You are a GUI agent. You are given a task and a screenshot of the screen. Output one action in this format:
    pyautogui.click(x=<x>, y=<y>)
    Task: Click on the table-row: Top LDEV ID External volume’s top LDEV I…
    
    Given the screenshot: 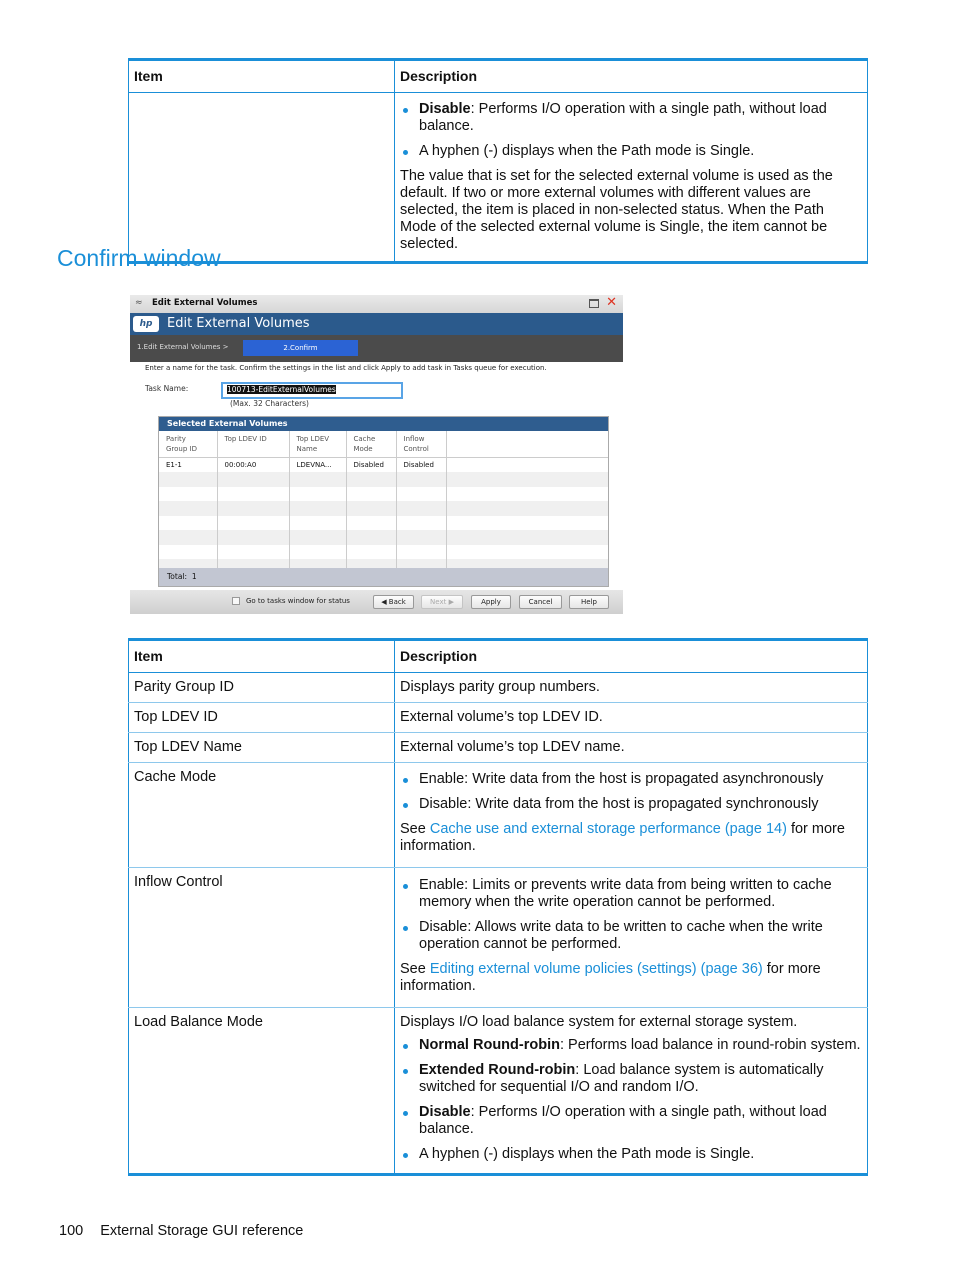 What is the action you would take?
    pyautogui.click(x=498, y=717)
    